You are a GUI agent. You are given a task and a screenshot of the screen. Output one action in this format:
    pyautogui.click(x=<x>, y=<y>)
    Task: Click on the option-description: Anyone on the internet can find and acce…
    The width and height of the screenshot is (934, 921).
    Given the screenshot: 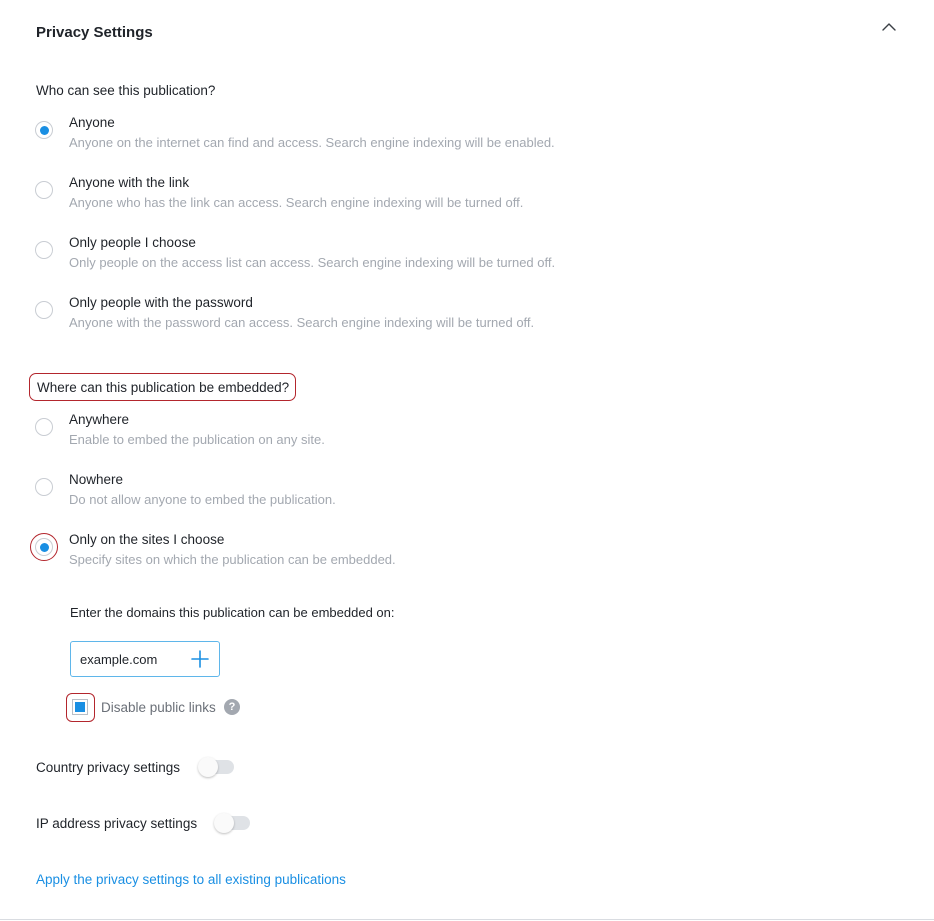 What is the action you would take?
    pyautogui.click(x=312, y=142)
    